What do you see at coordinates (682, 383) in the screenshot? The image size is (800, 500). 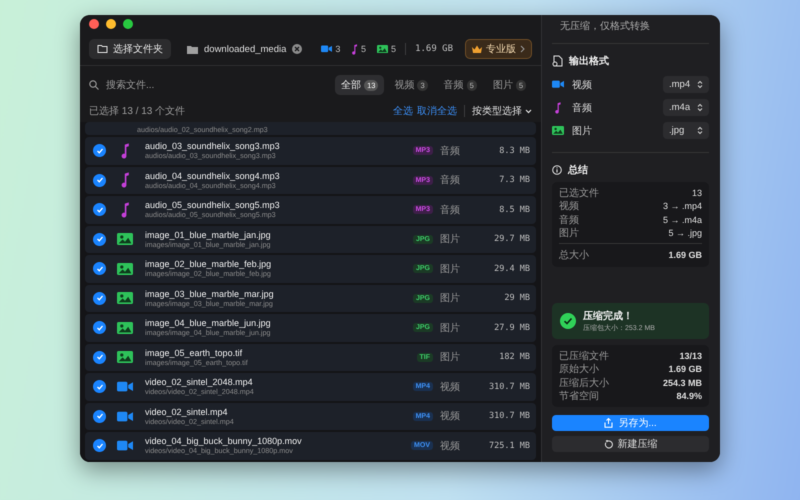 I see `stat-value: 254.3 MB` at bounding box center [682, 383].